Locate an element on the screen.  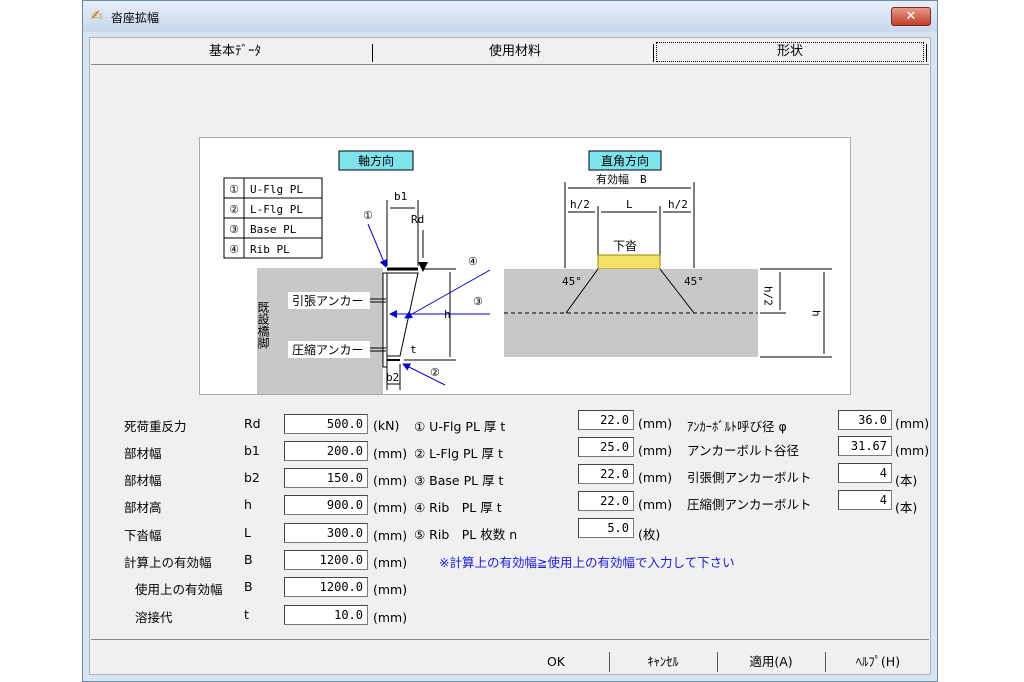
marker-4: ④ is located at coordinates (473, 261).